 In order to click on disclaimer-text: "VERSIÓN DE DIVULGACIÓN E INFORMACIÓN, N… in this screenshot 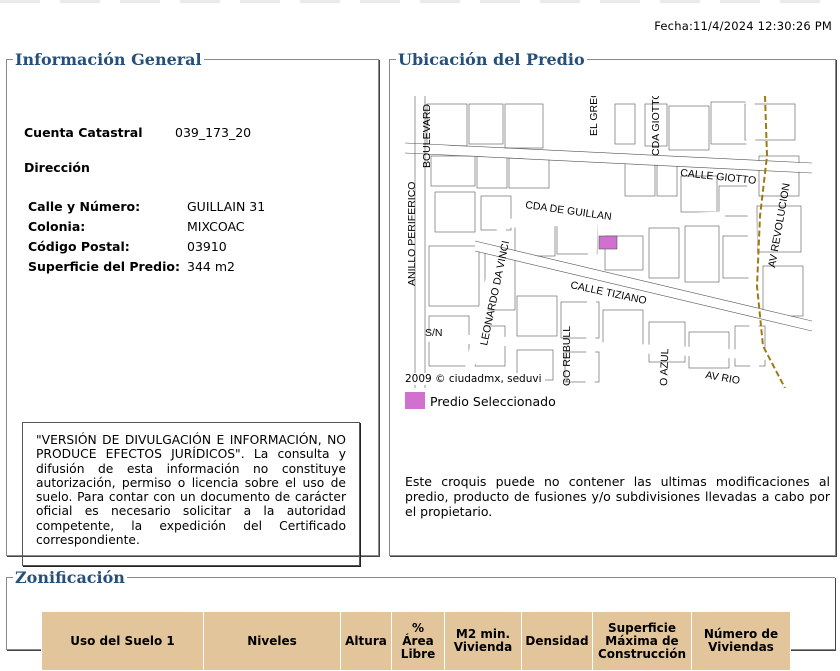, I will do `click(191, 490)`.